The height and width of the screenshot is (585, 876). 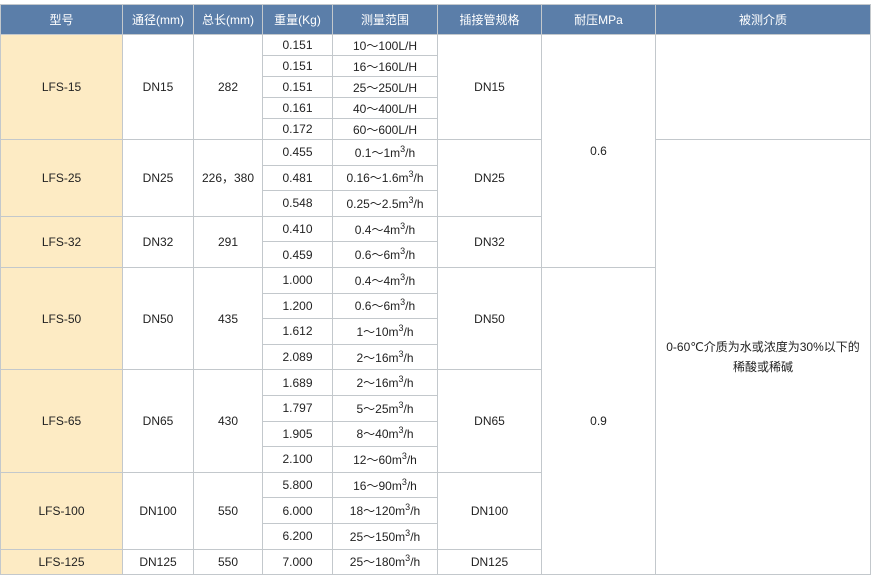 I want to click on weight-cell: 0.548, so click(x=297, y=203).